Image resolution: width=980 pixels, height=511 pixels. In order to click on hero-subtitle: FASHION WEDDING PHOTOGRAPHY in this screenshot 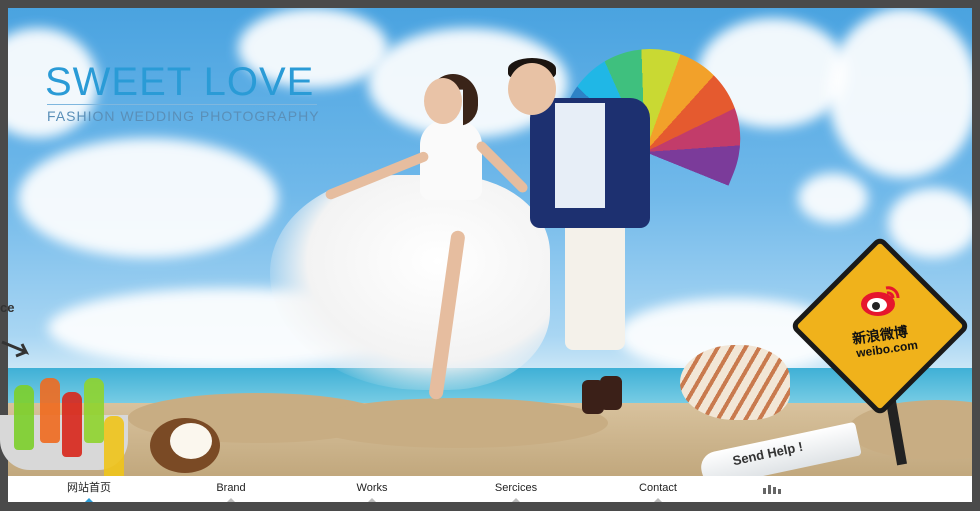, I will do `click(183, 116)`.